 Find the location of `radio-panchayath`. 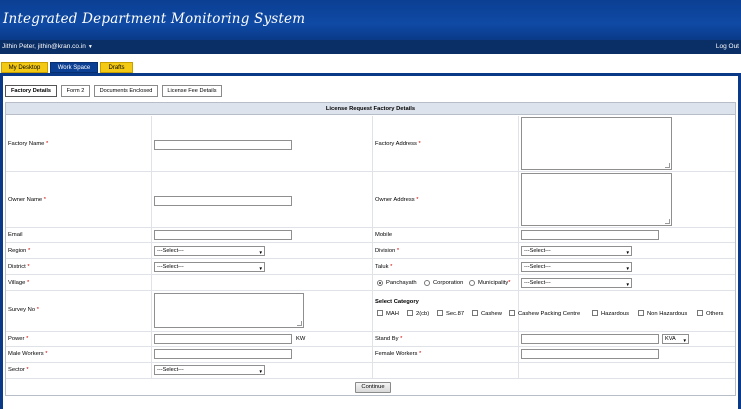

radio-panchayath is located at coordinates (380, 283).